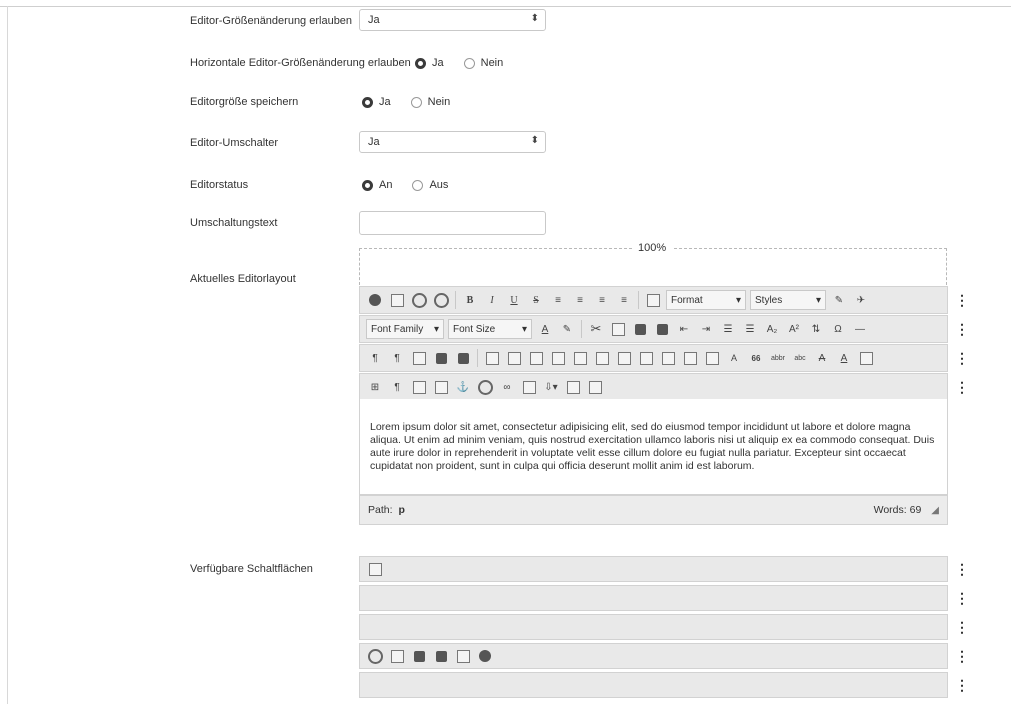 This screenshot has width=1011, height=704. Describe the element at coordinates (935, 510) in the screenshot. I see `resize-handle-icon: ◢` at that location.